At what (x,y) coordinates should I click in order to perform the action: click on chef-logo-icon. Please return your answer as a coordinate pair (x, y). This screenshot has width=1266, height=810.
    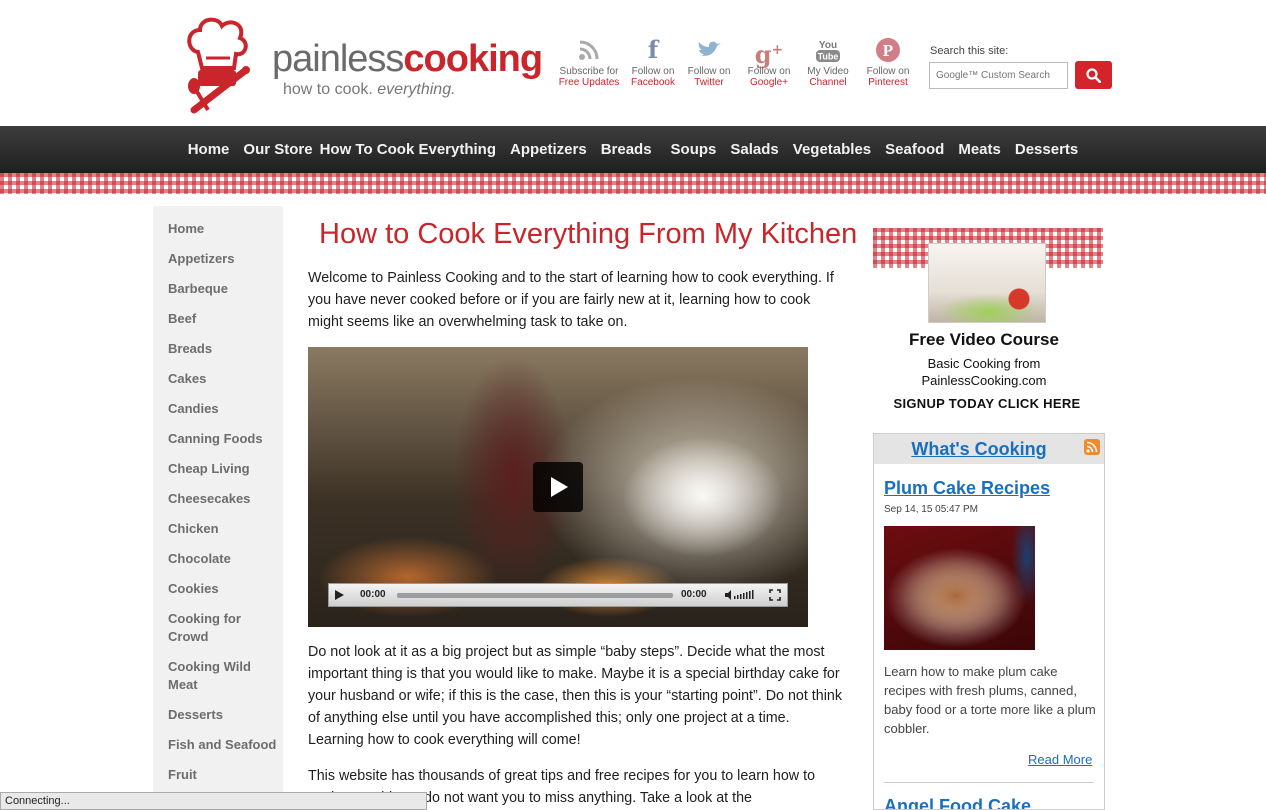
    Looking at the image, I should click on (218, 65).